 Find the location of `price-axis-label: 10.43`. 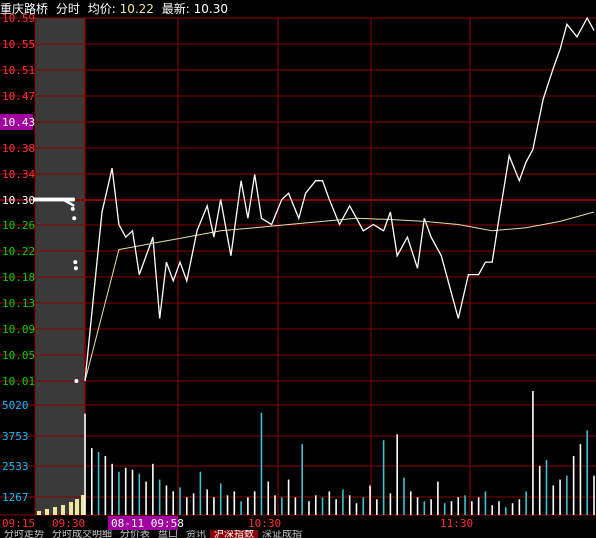

price-axis-label: 10.43 is located at coordinates (18, 122).